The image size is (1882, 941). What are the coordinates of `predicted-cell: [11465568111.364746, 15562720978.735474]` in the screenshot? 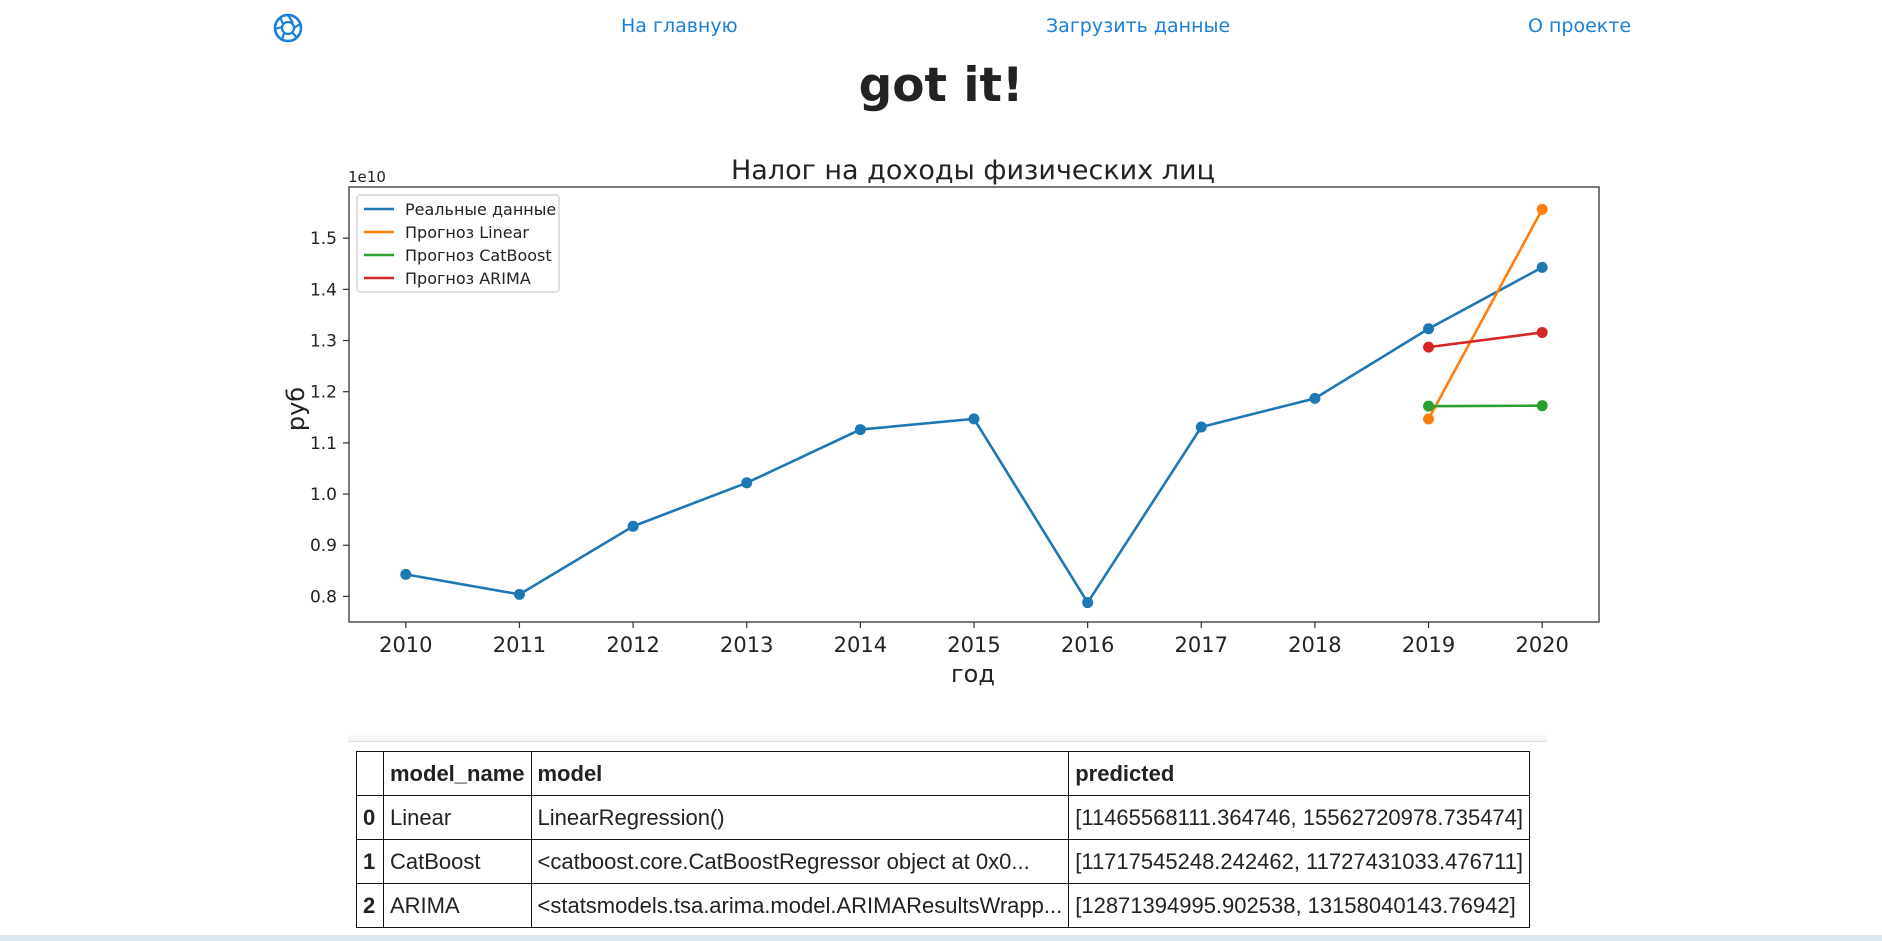 It's located at (1299, 817).